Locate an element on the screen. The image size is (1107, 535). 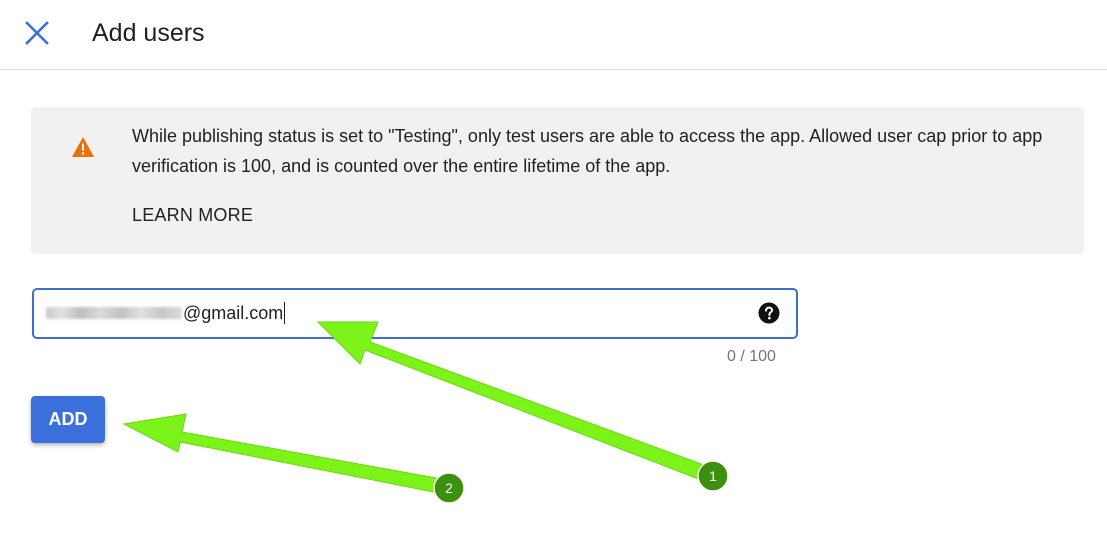
email-input-value: @gmail.com is located at coordinates (166, 313).